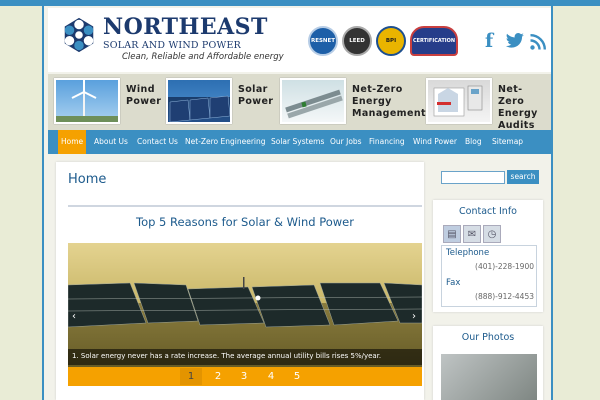  I want to click on brand-name: NORTHEAST, so click(185, 27).